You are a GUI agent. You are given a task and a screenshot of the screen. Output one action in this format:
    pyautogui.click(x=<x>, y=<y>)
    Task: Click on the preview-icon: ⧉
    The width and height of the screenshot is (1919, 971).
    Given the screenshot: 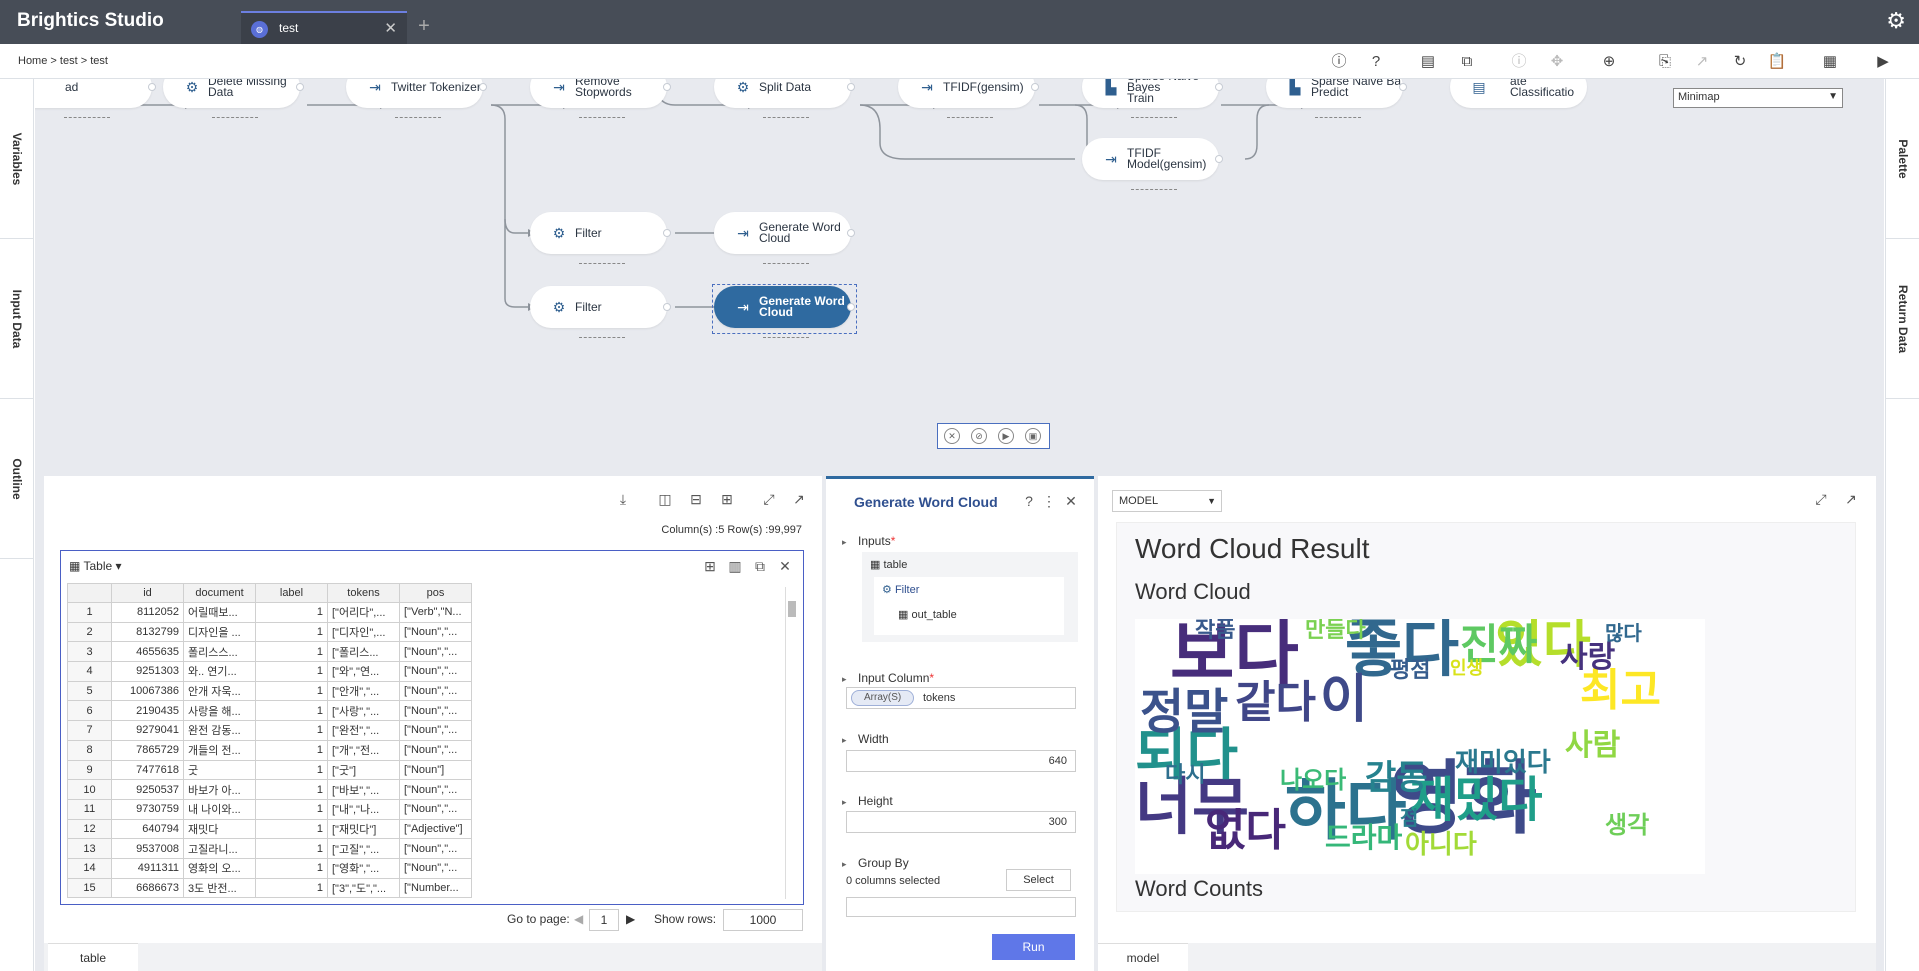 What is the action you would take?
    pyautogui.click(x=1467, y=62)
    